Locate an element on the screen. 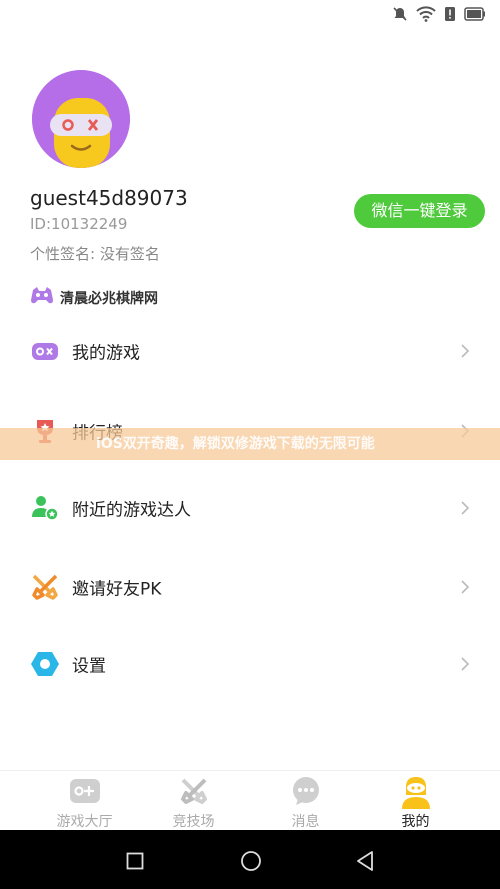 The image size is (500, 889). system-nav-bar is located at coordinates (250, 859).